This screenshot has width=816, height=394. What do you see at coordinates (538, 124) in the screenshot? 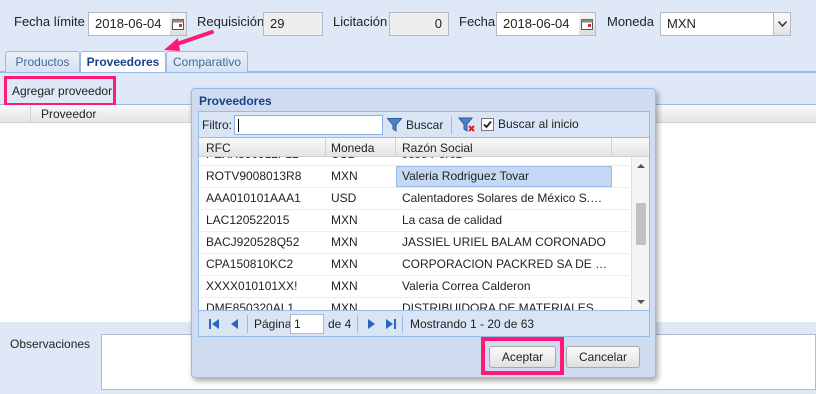
I see `buscar-al-inicio-label: Buscar al inicio` at bounding box center [538, 124].